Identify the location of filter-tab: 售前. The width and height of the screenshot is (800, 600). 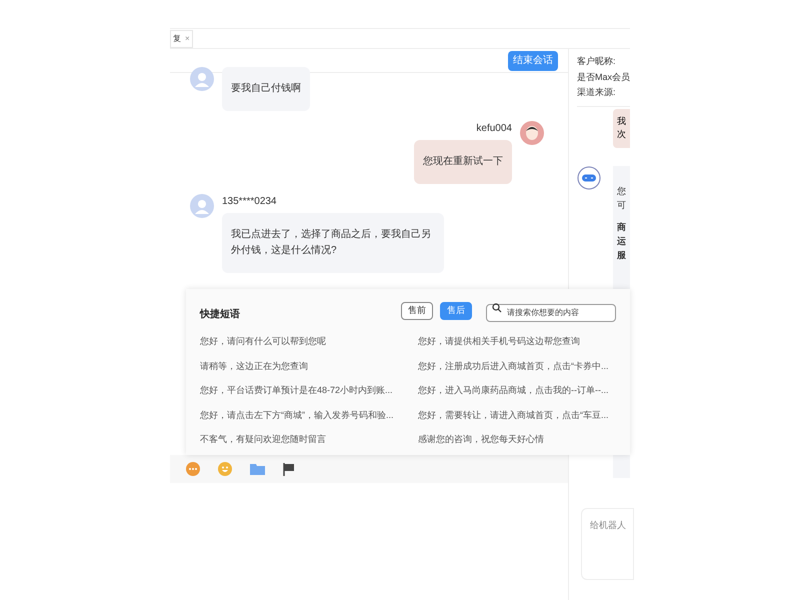
(417, 311).